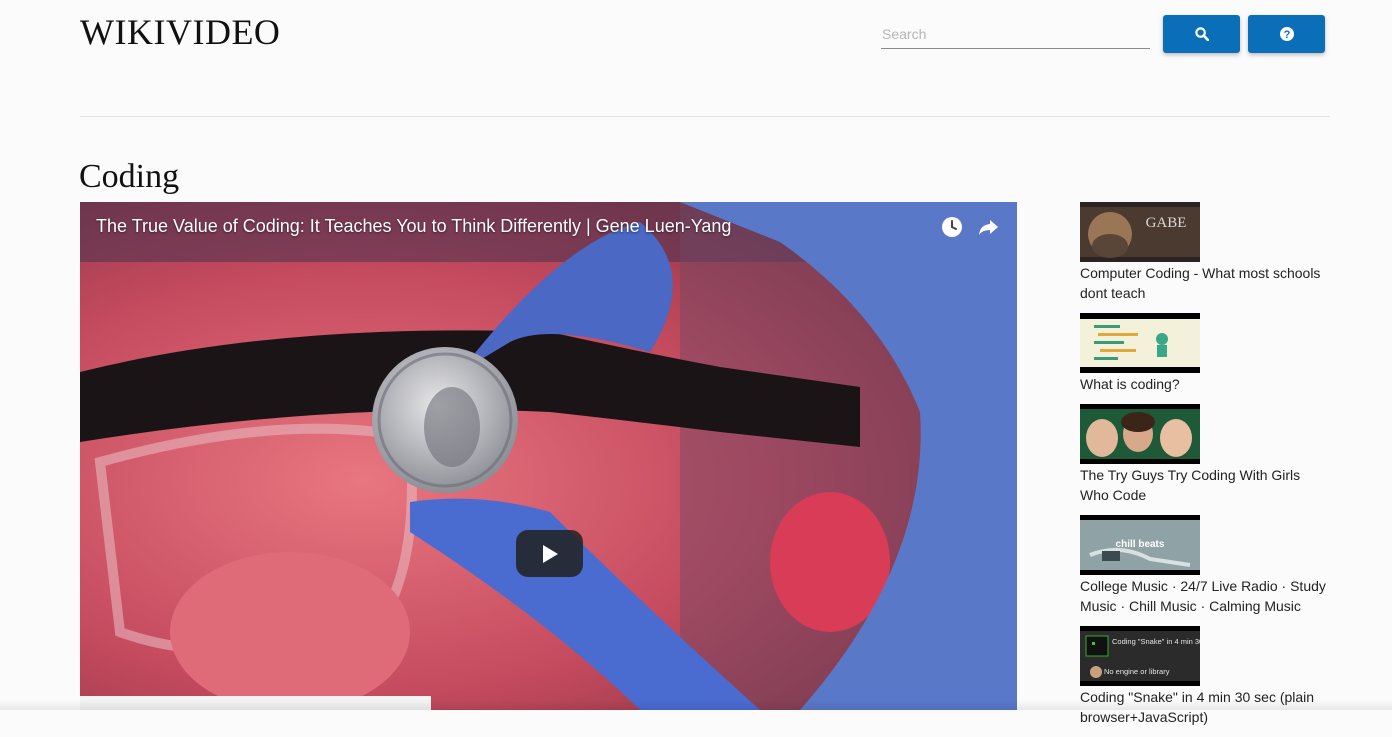  Describe the element at coordinates (705, 116) in the screenshot. I see `header-divider` at that location.